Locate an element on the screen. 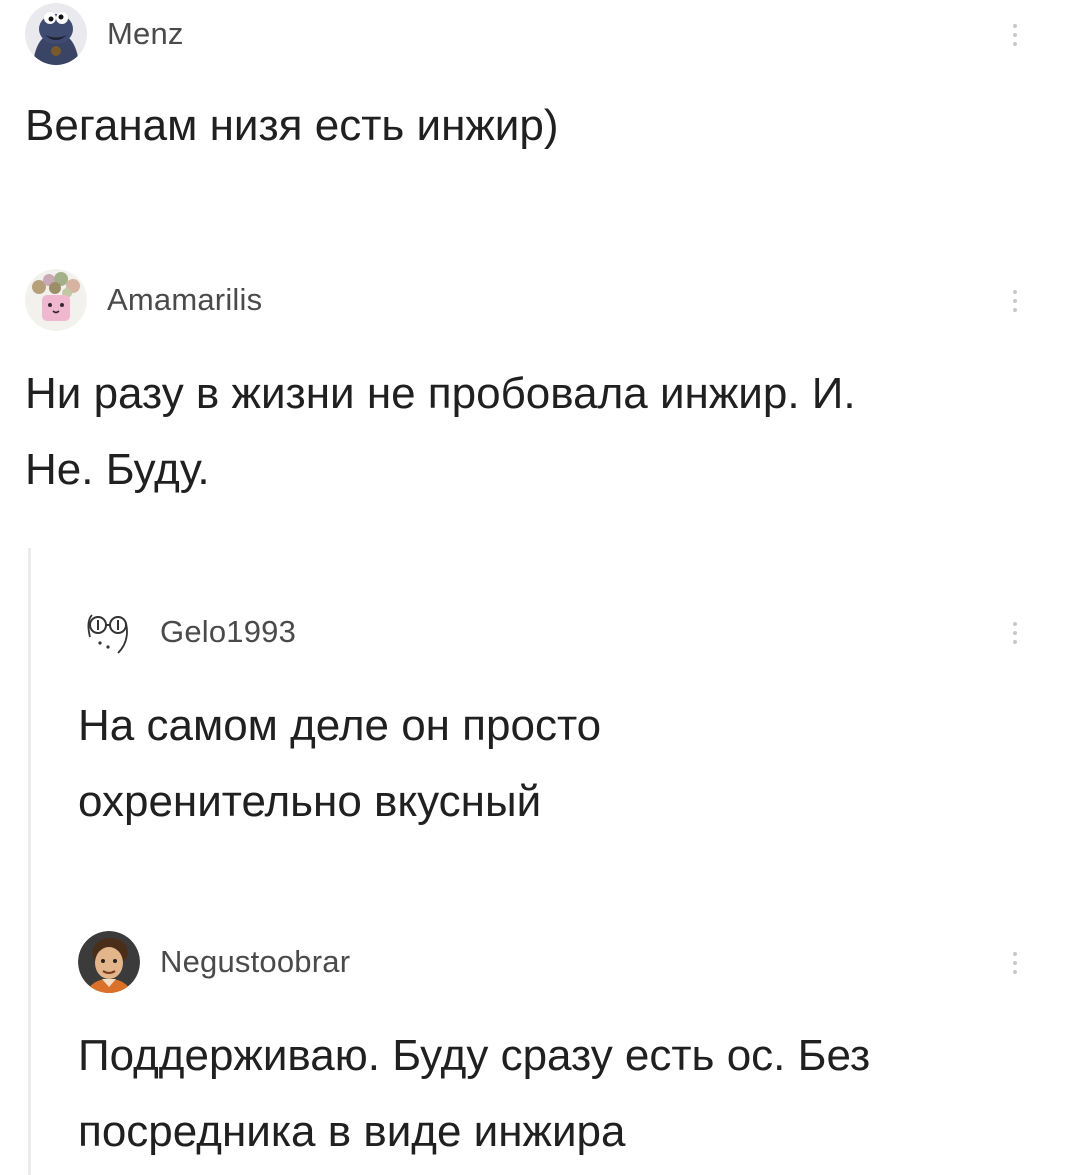  comment-username: Menz is located at coordinates (145, 34).